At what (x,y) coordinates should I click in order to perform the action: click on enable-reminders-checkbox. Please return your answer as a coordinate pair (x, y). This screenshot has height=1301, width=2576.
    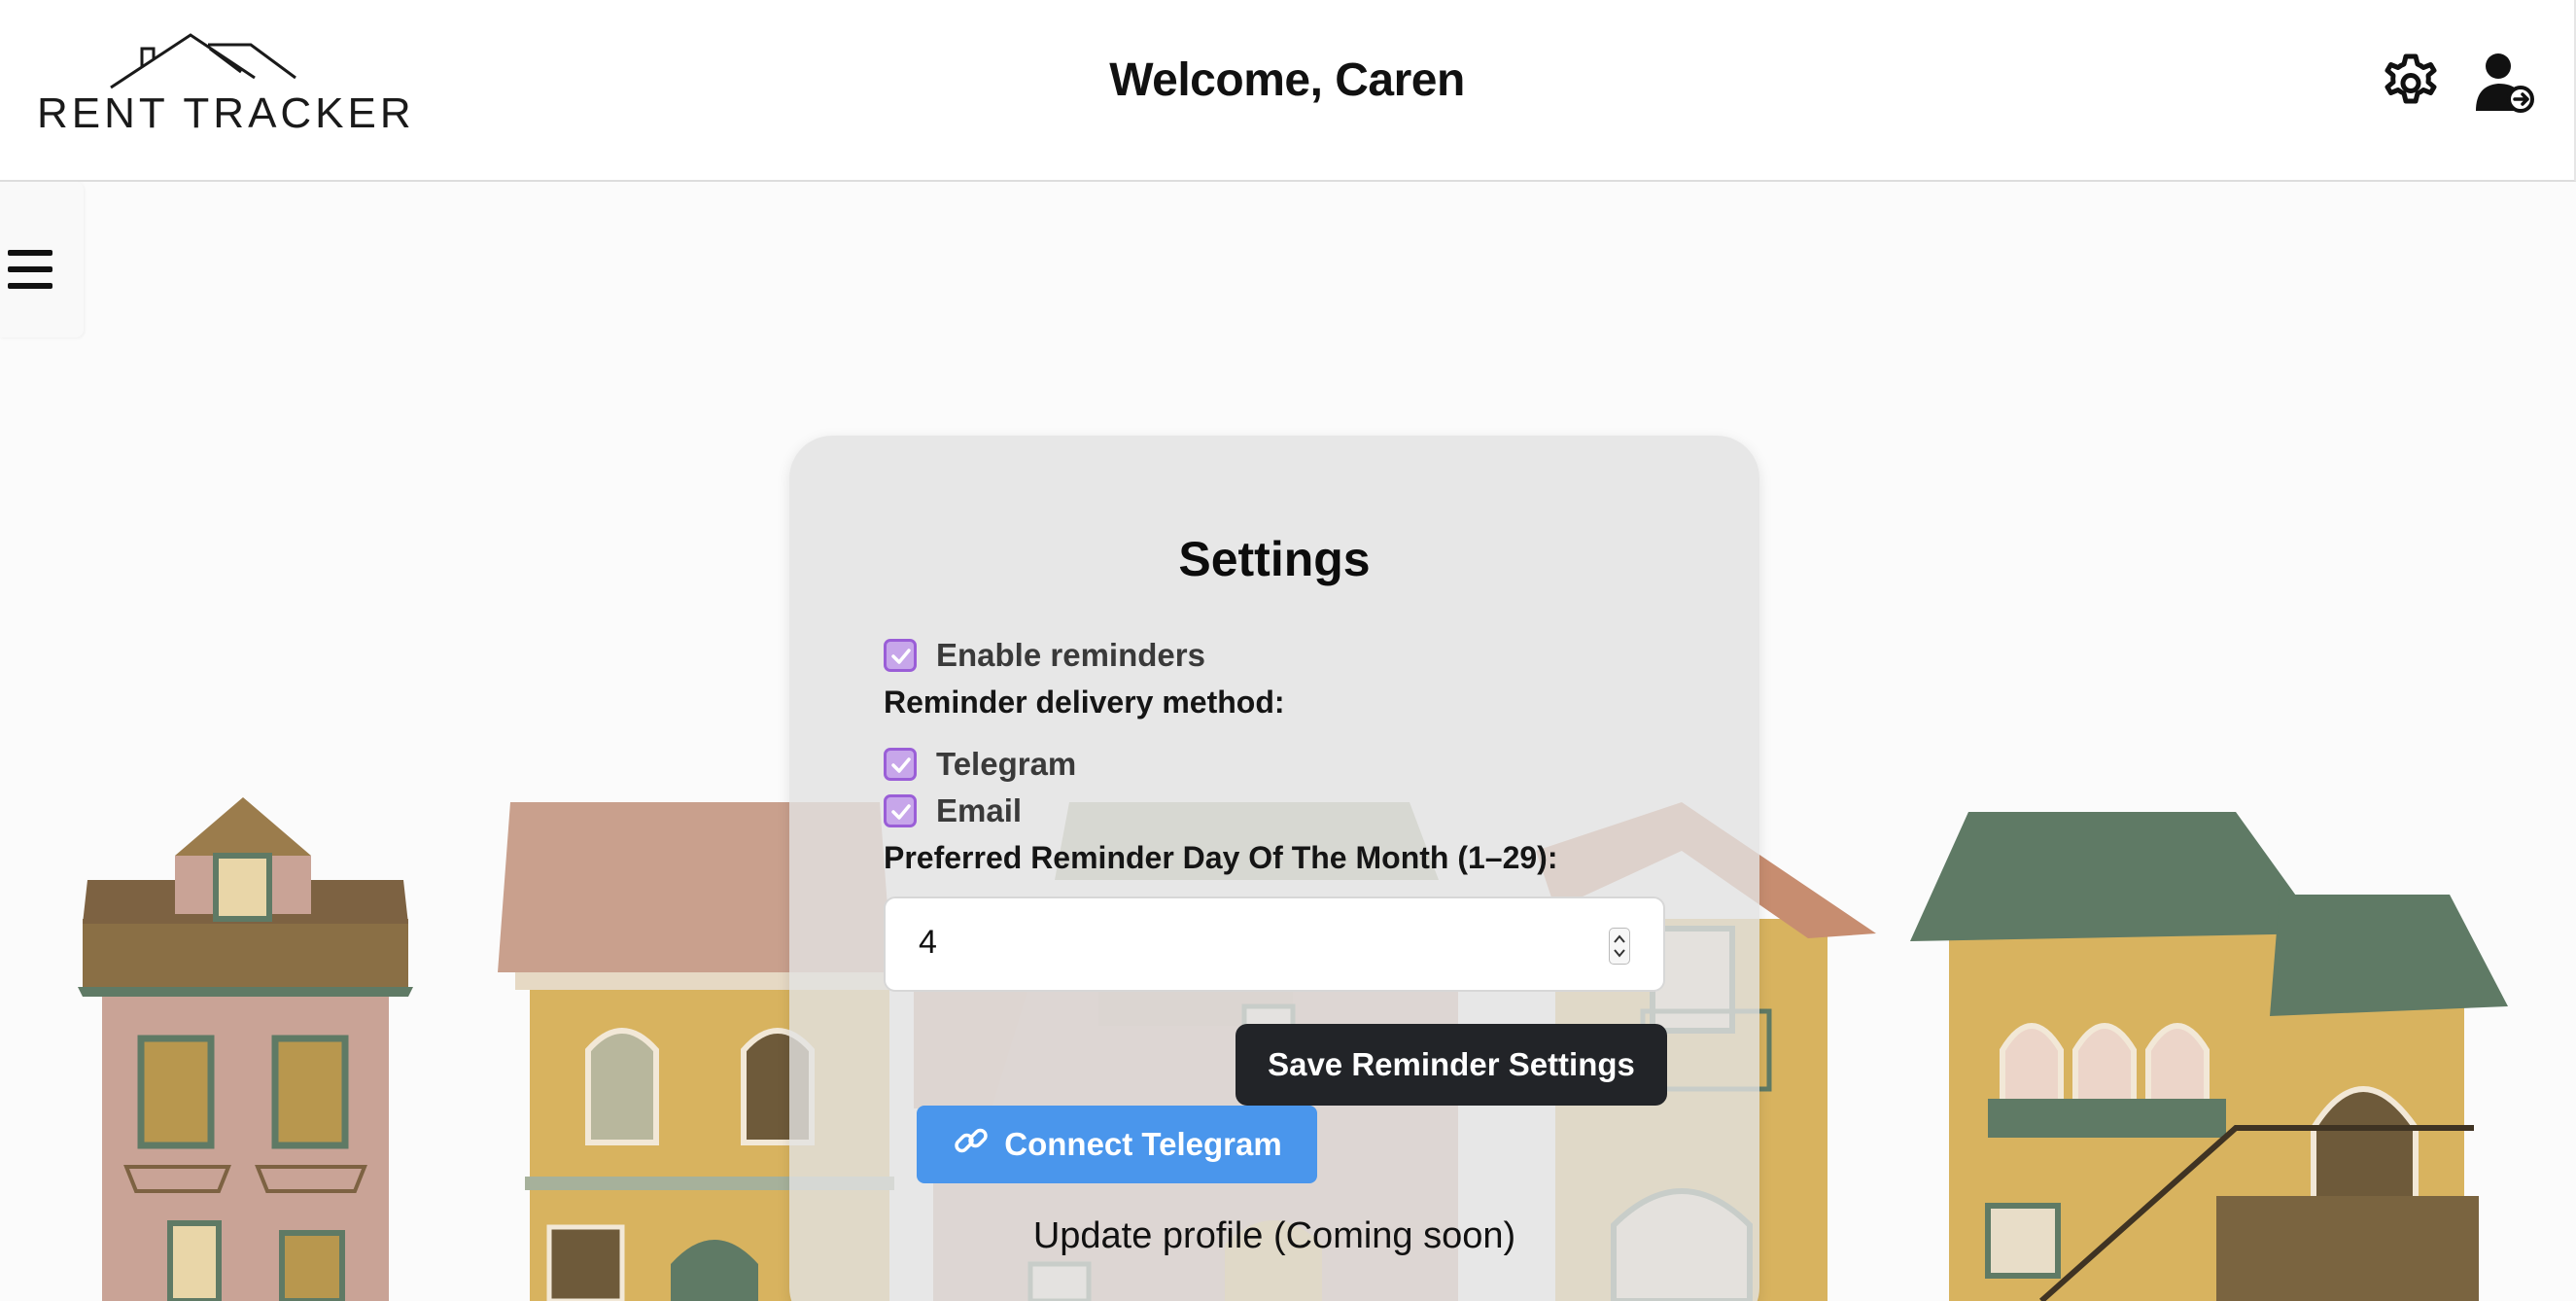
    Looking at the image, I should click on (900, 655).